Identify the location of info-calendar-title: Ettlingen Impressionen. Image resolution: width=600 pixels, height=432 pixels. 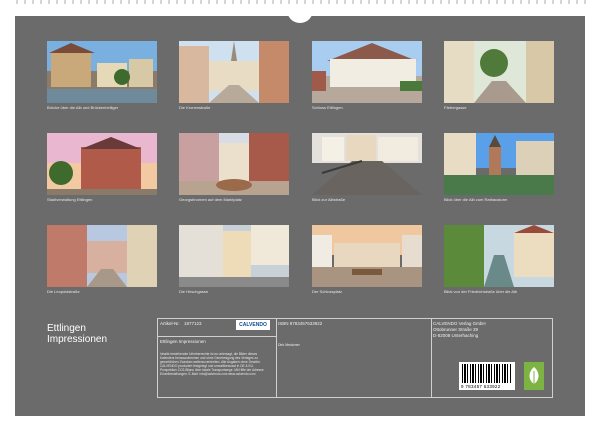
(183, 341).